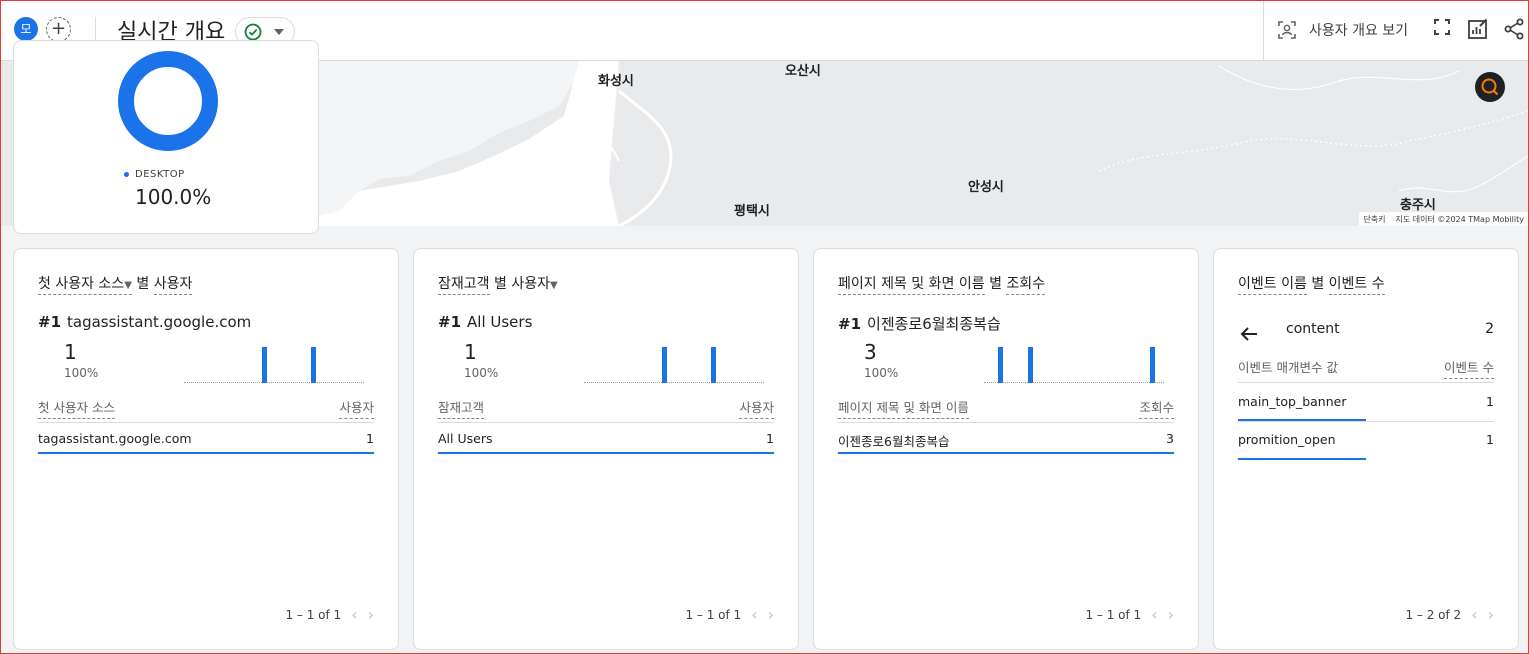 The height and width of the screenshot is (654, 1529). Describe the element at coordinates (464, 285) in the screenshot. I see `dimension-selector: 잠재고객` at that location.